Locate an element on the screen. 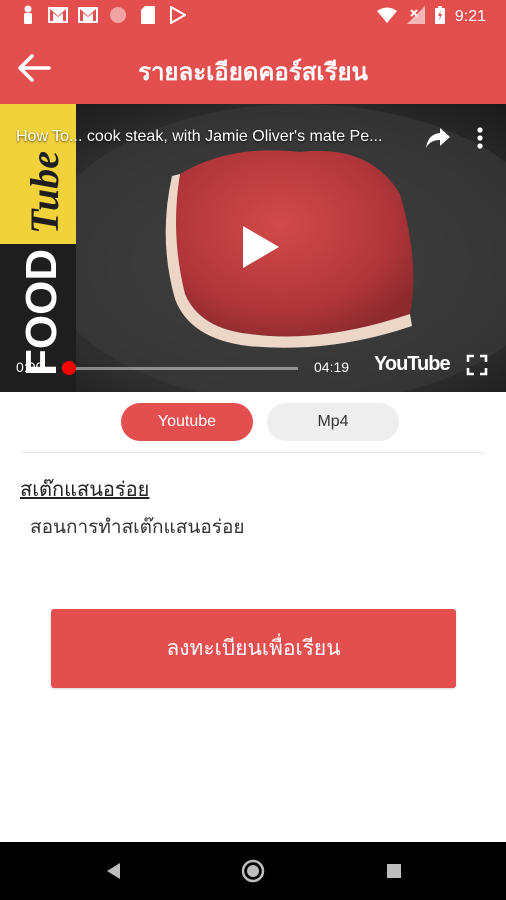 The width and height of the screenshot is (506, 900). more-vert-icon is located at coordinates (480, 138).